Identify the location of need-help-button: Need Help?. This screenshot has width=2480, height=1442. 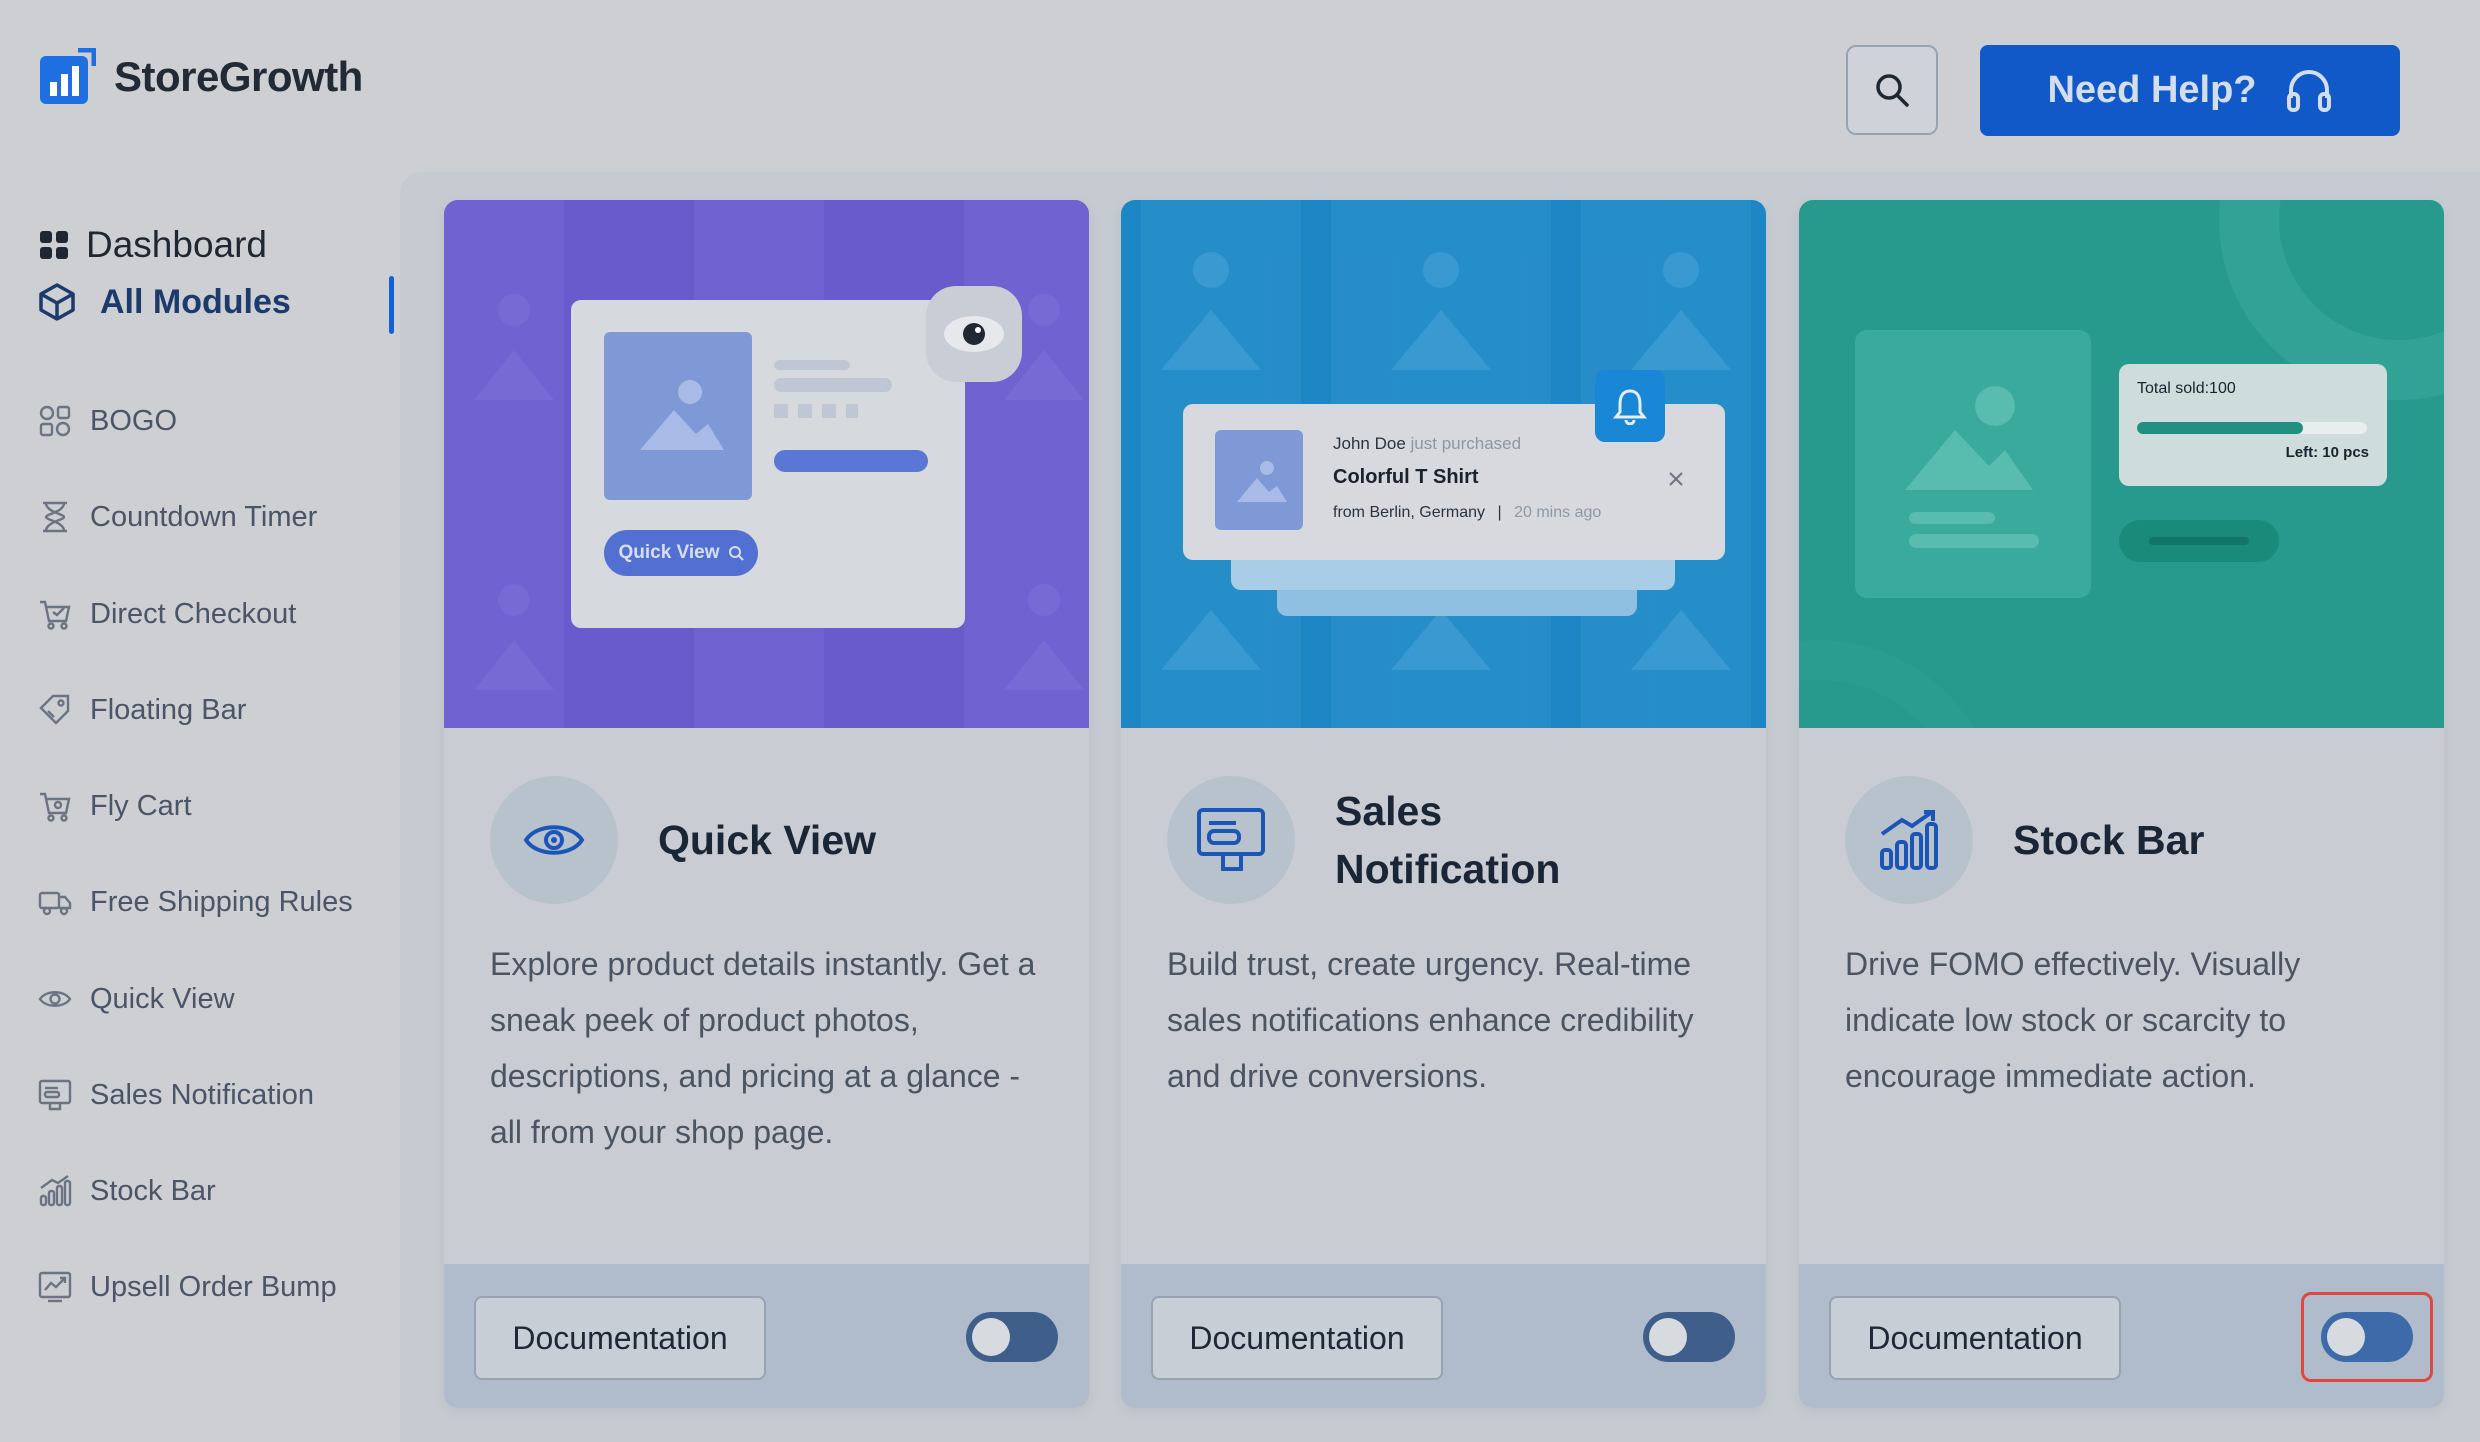
(2190, 90).